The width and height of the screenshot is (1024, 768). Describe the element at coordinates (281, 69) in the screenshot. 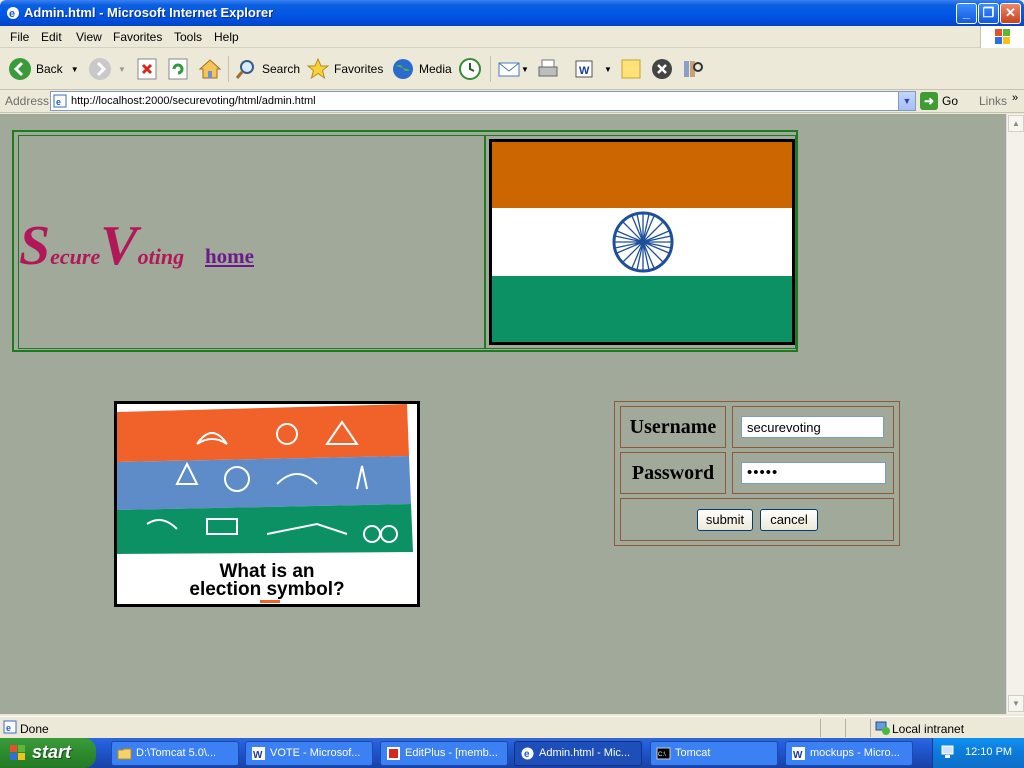

I see `search-label: Search` at that location.